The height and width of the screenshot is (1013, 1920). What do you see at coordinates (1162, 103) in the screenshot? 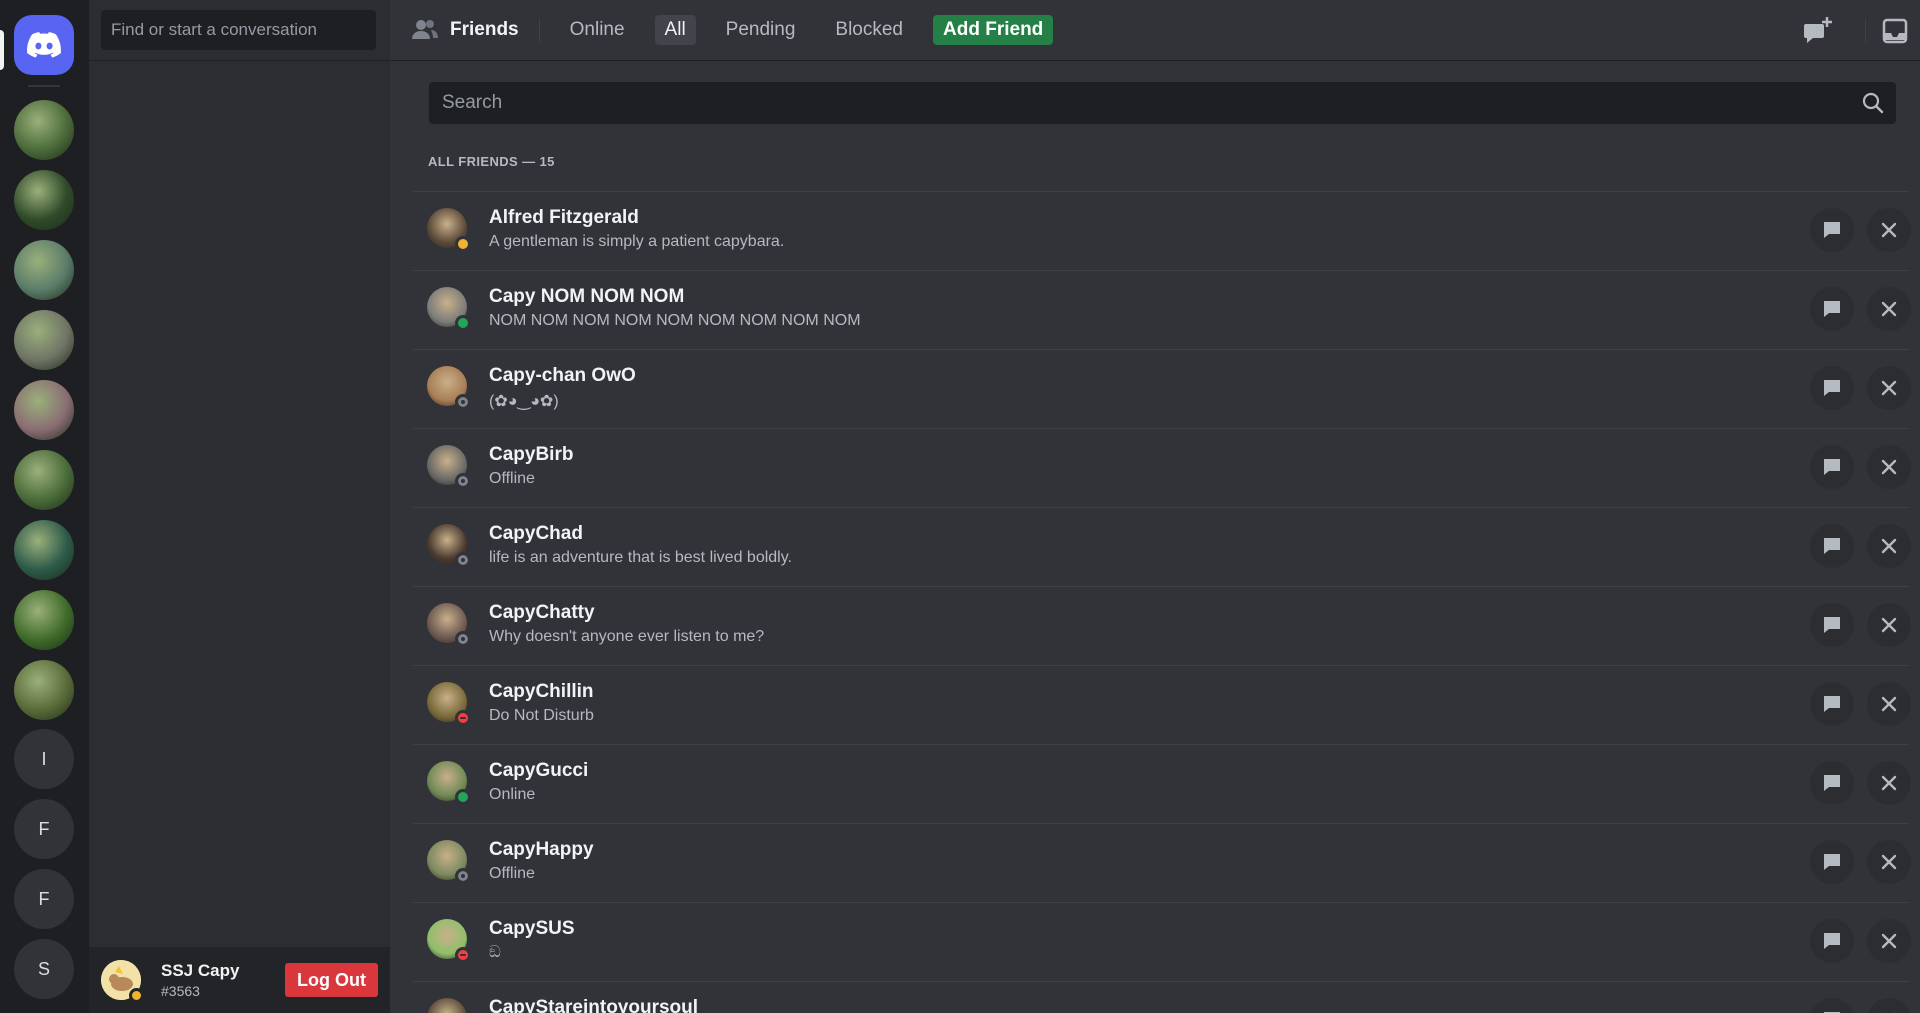
I see `friend-search-input: Search` at bounding box center [1162, 103].